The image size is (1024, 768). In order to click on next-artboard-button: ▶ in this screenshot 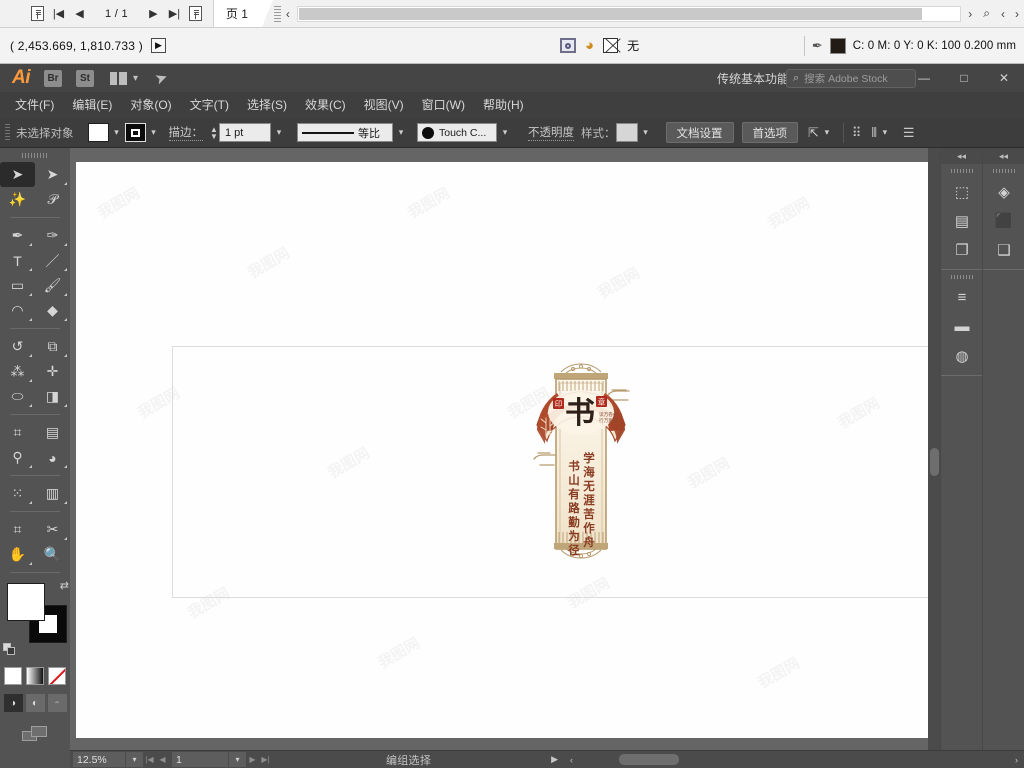, I will do `click(252, 759)`.